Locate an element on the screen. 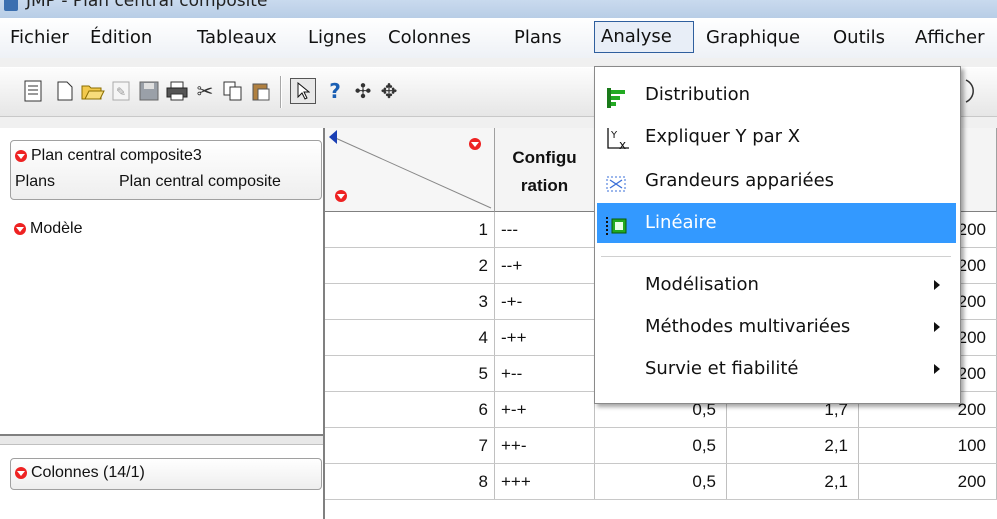 The image size is (997, 519). table-name: Plan central composite3 is located at coordinates (116, 155).